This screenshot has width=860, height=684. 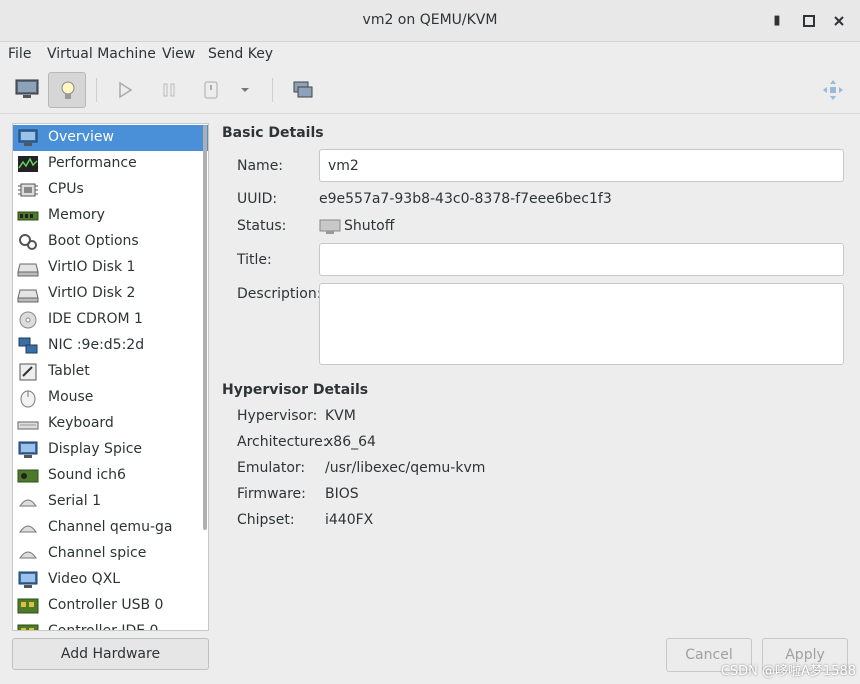 I want to click on title-label: Title:, so click(x=254, y=260).